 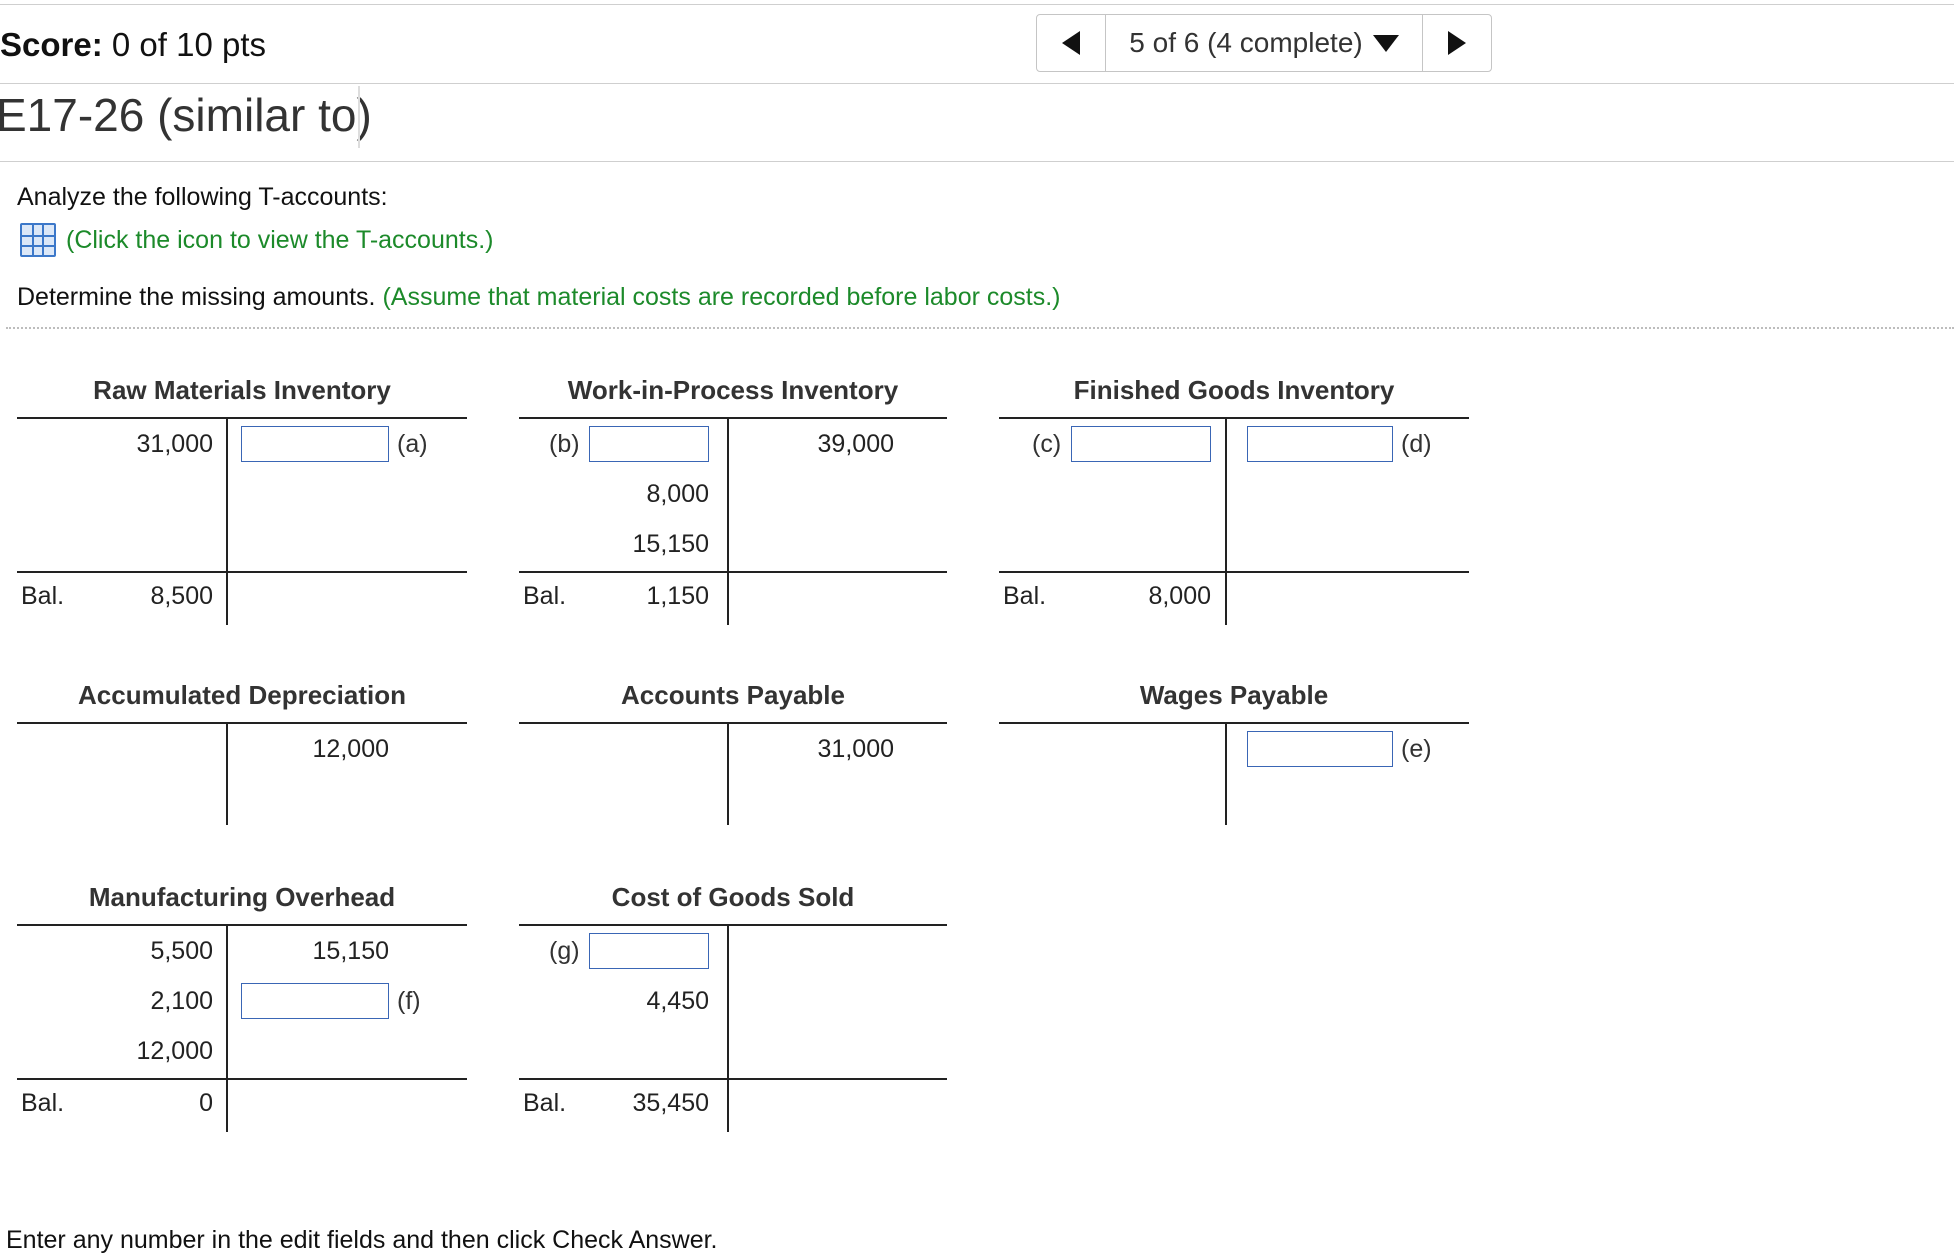 I want to click on account-title: Wages Payable, so click(x=1234, y=695).